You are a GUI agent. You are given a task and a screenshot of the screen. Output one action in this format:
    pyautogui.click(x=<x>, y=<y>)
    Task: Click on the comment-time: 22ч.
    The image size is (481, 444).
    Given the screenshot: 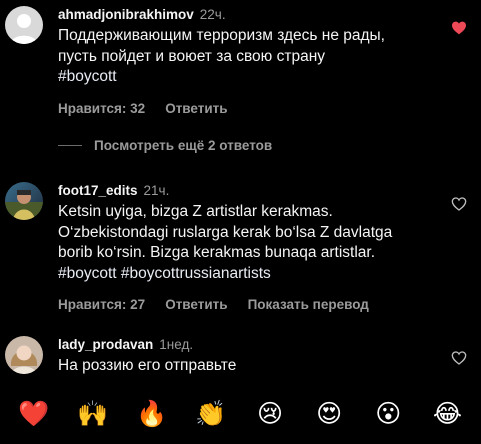 What is the action you would take?
    pyautogui.click(x=212, y=14)
    